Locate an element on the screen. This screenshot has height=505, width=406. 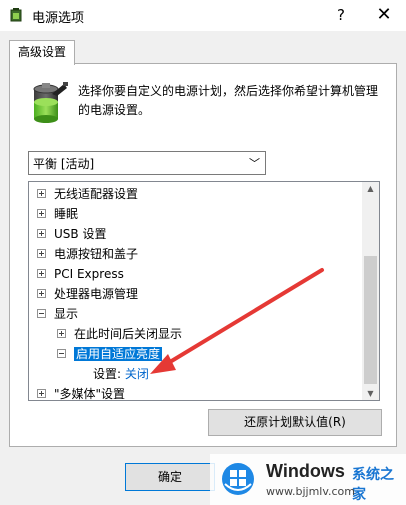
tree-item-multimedia: "多媒体"设置 is located at coordinates (81, 392).